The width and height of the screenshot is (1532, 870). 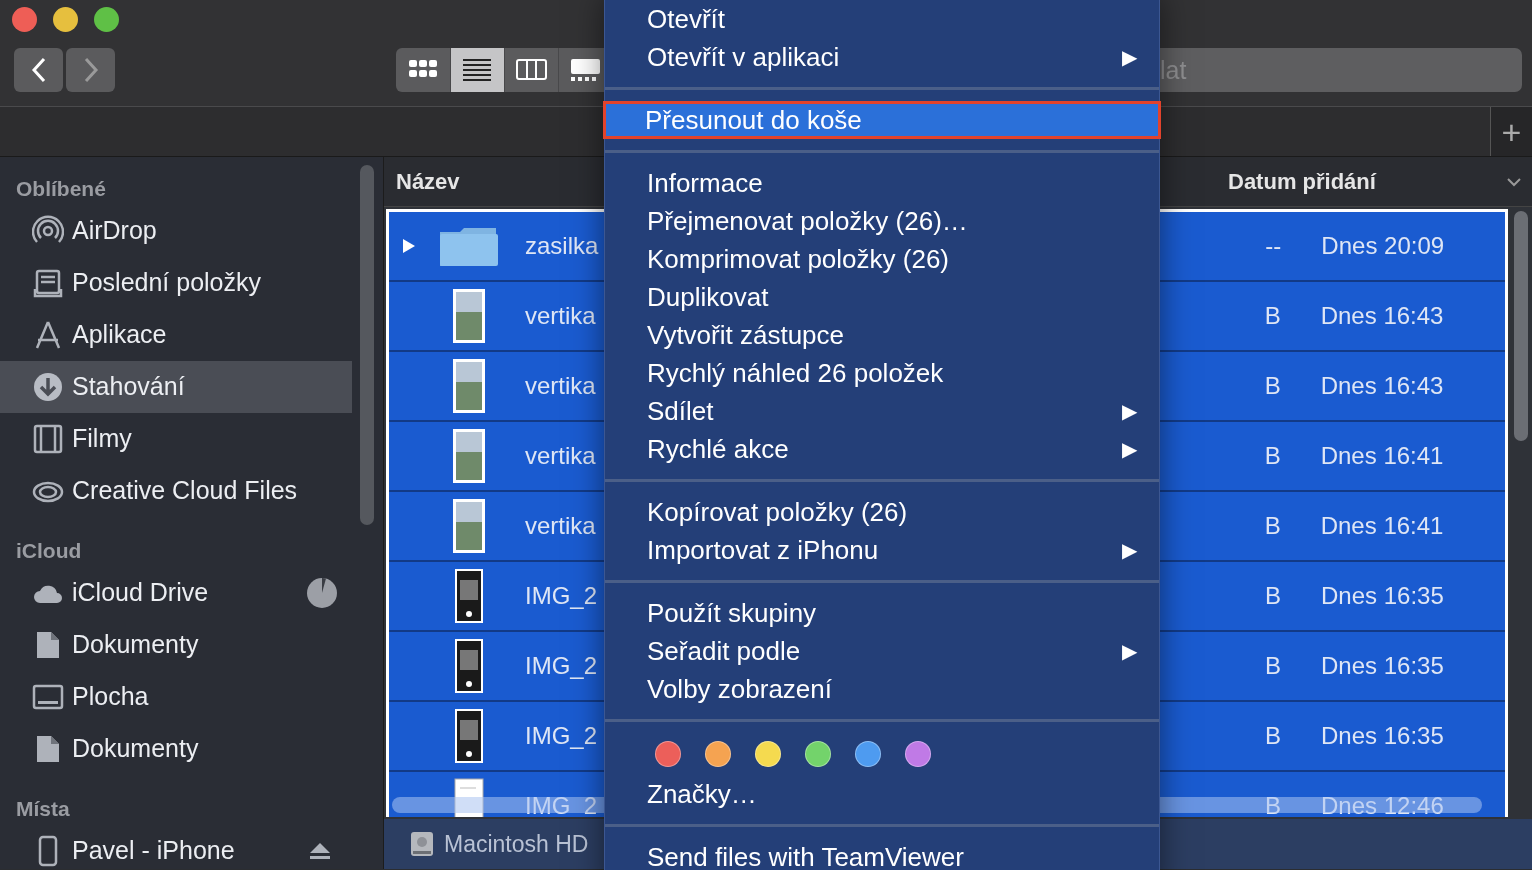 I want to click on file-name: zasilka, so click(x=562, y=246).